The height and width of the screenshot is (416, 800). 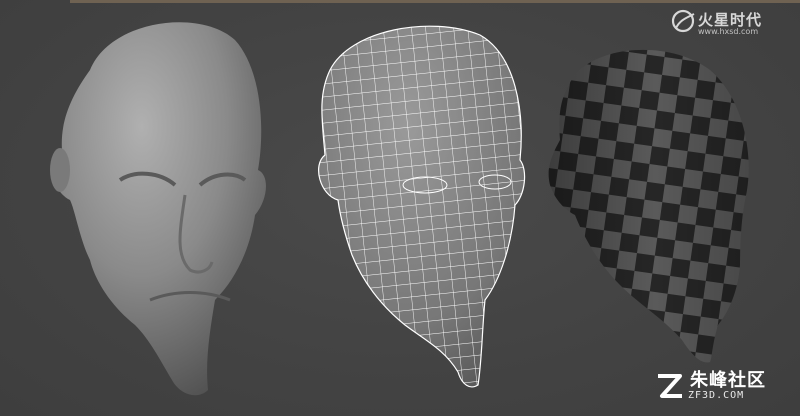 What do you see at coordinates (670, 386) in the screenshot?
I see `zf3d-logo-icon` at bounding box center [670, 386].